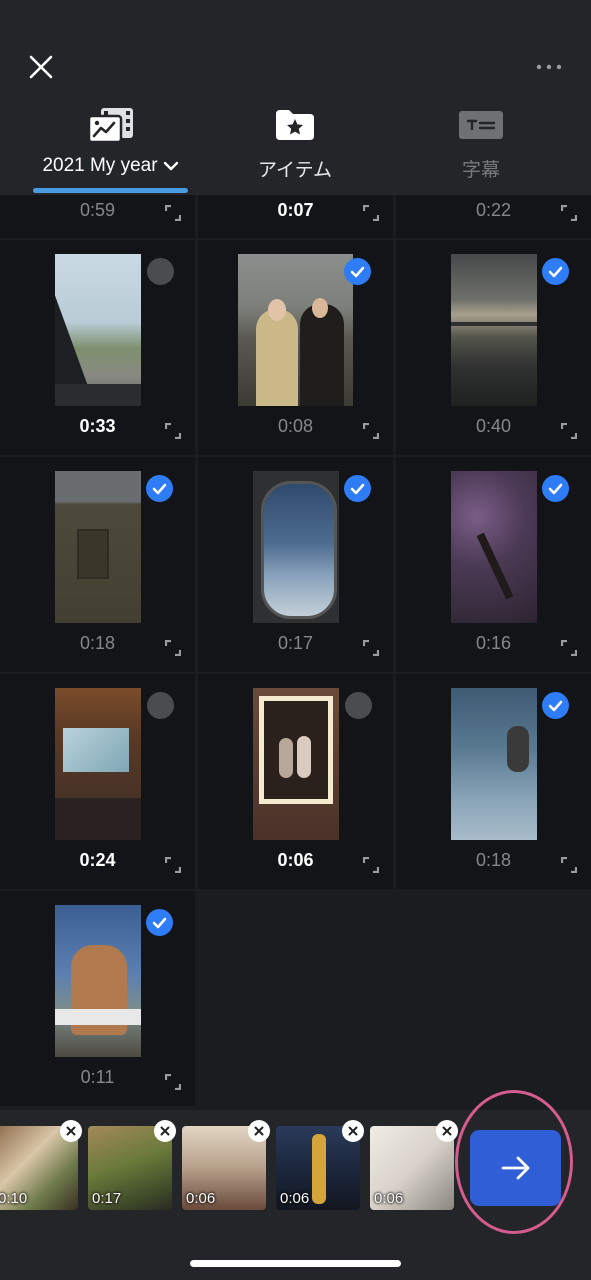 The image size is (591, 1280). Describe the element at coordinates (493, 216) in the screenshot. I see `media-cell: 0:22` at that location.